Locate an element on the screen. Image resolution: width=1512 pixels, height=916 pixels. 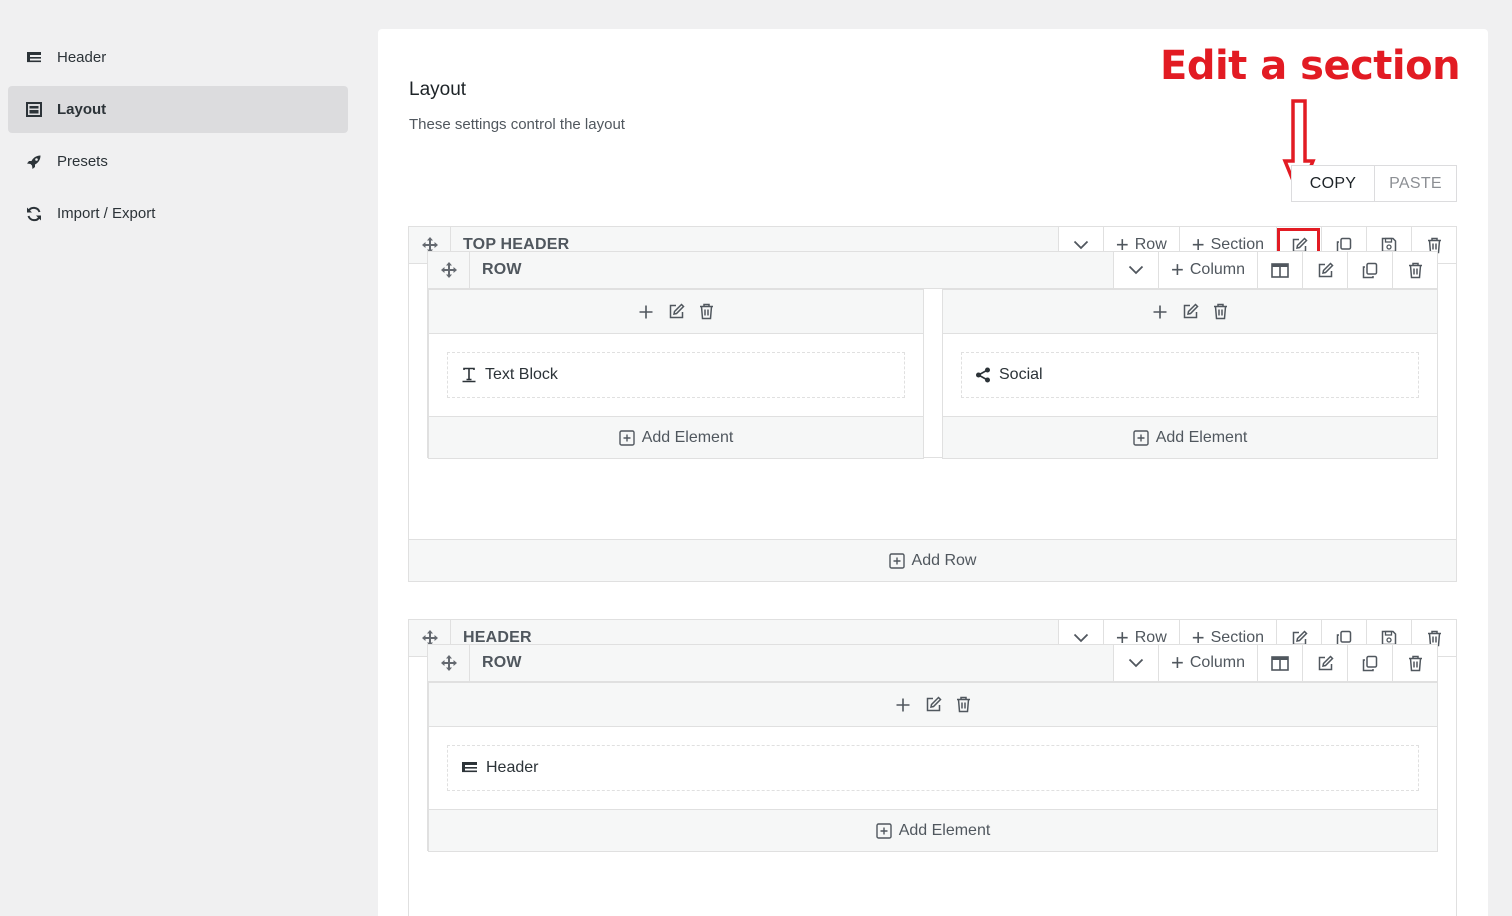
column: Social Add Element is located at coordinates (1190, 374).